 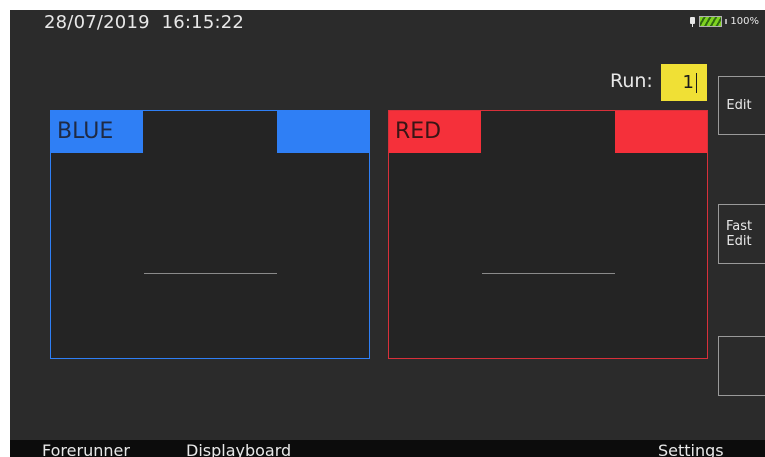 I want to click on date-text: 28/07/2019, so click(x=97, y=22).